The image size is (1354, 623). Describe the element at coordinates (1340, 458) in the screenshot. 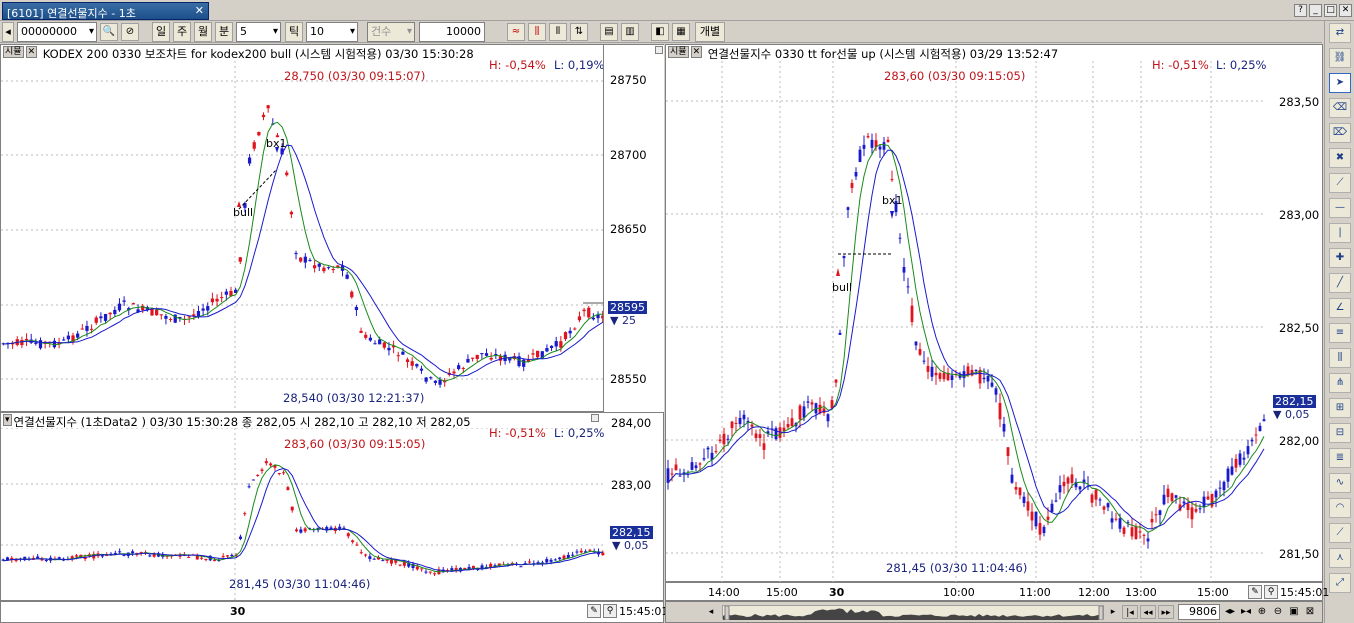

I see `channel-icon: ≣` at that location.